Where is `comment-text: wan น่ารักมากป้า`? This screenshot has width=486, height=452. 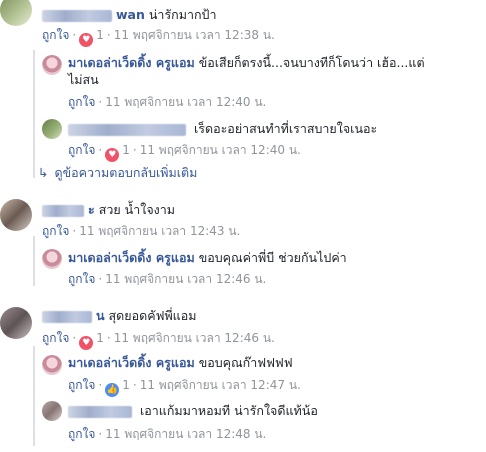 comment-text: wan น่ารักมากป้า is located at coordinates (129, 15).